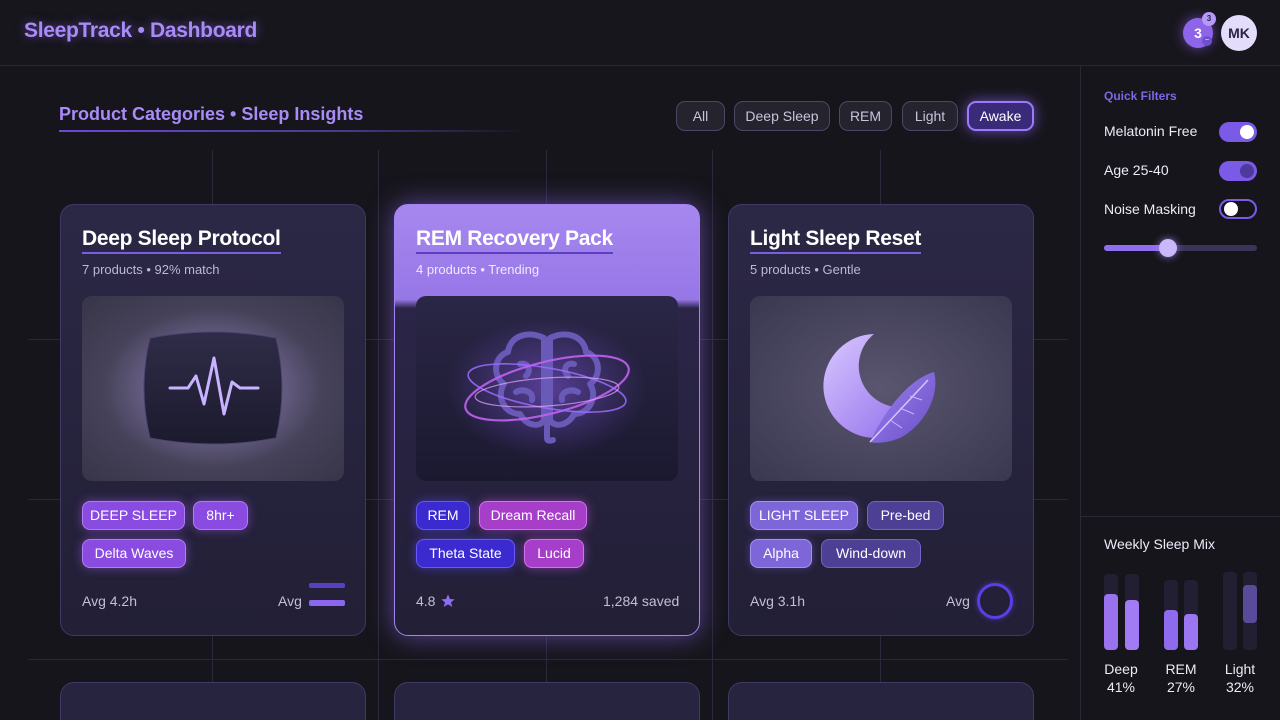 The image size is (1280, 720). What do you see at coordinates (835, 240) in the screenshot?
I see `card-title: Light Sleep Reset` at bounding box center [835, 240].